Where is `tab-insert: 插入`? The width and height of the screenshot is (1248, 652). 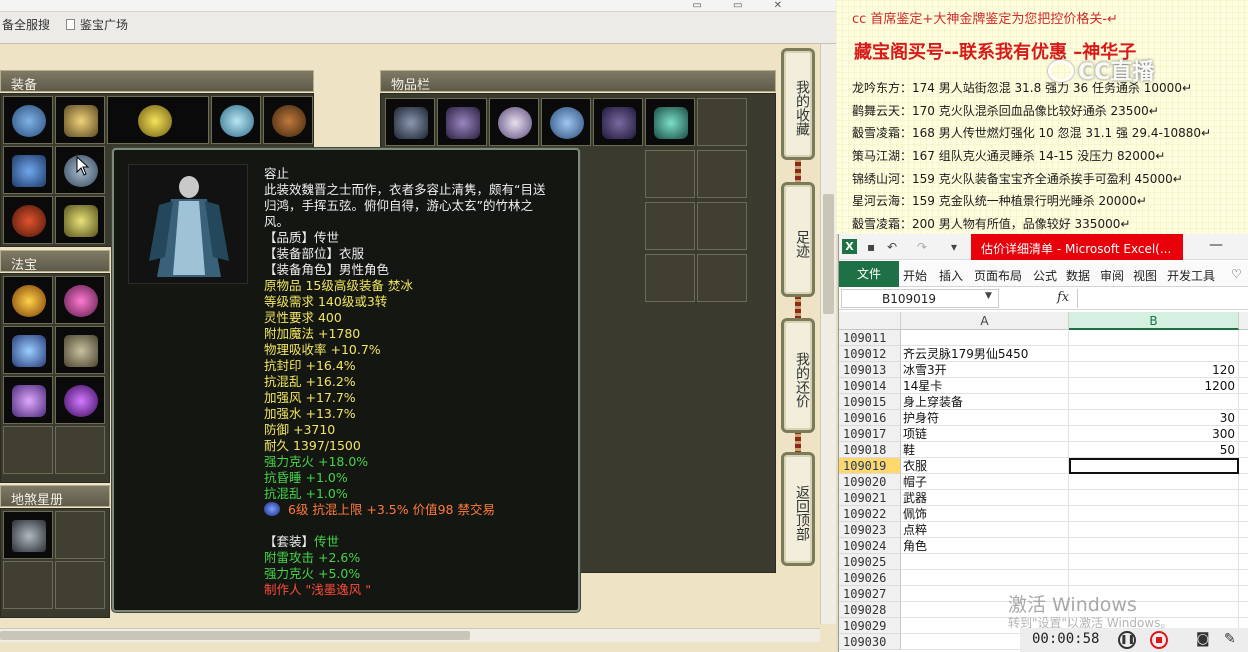
tab-insert: 插入 is located at coordinates (951, 275).